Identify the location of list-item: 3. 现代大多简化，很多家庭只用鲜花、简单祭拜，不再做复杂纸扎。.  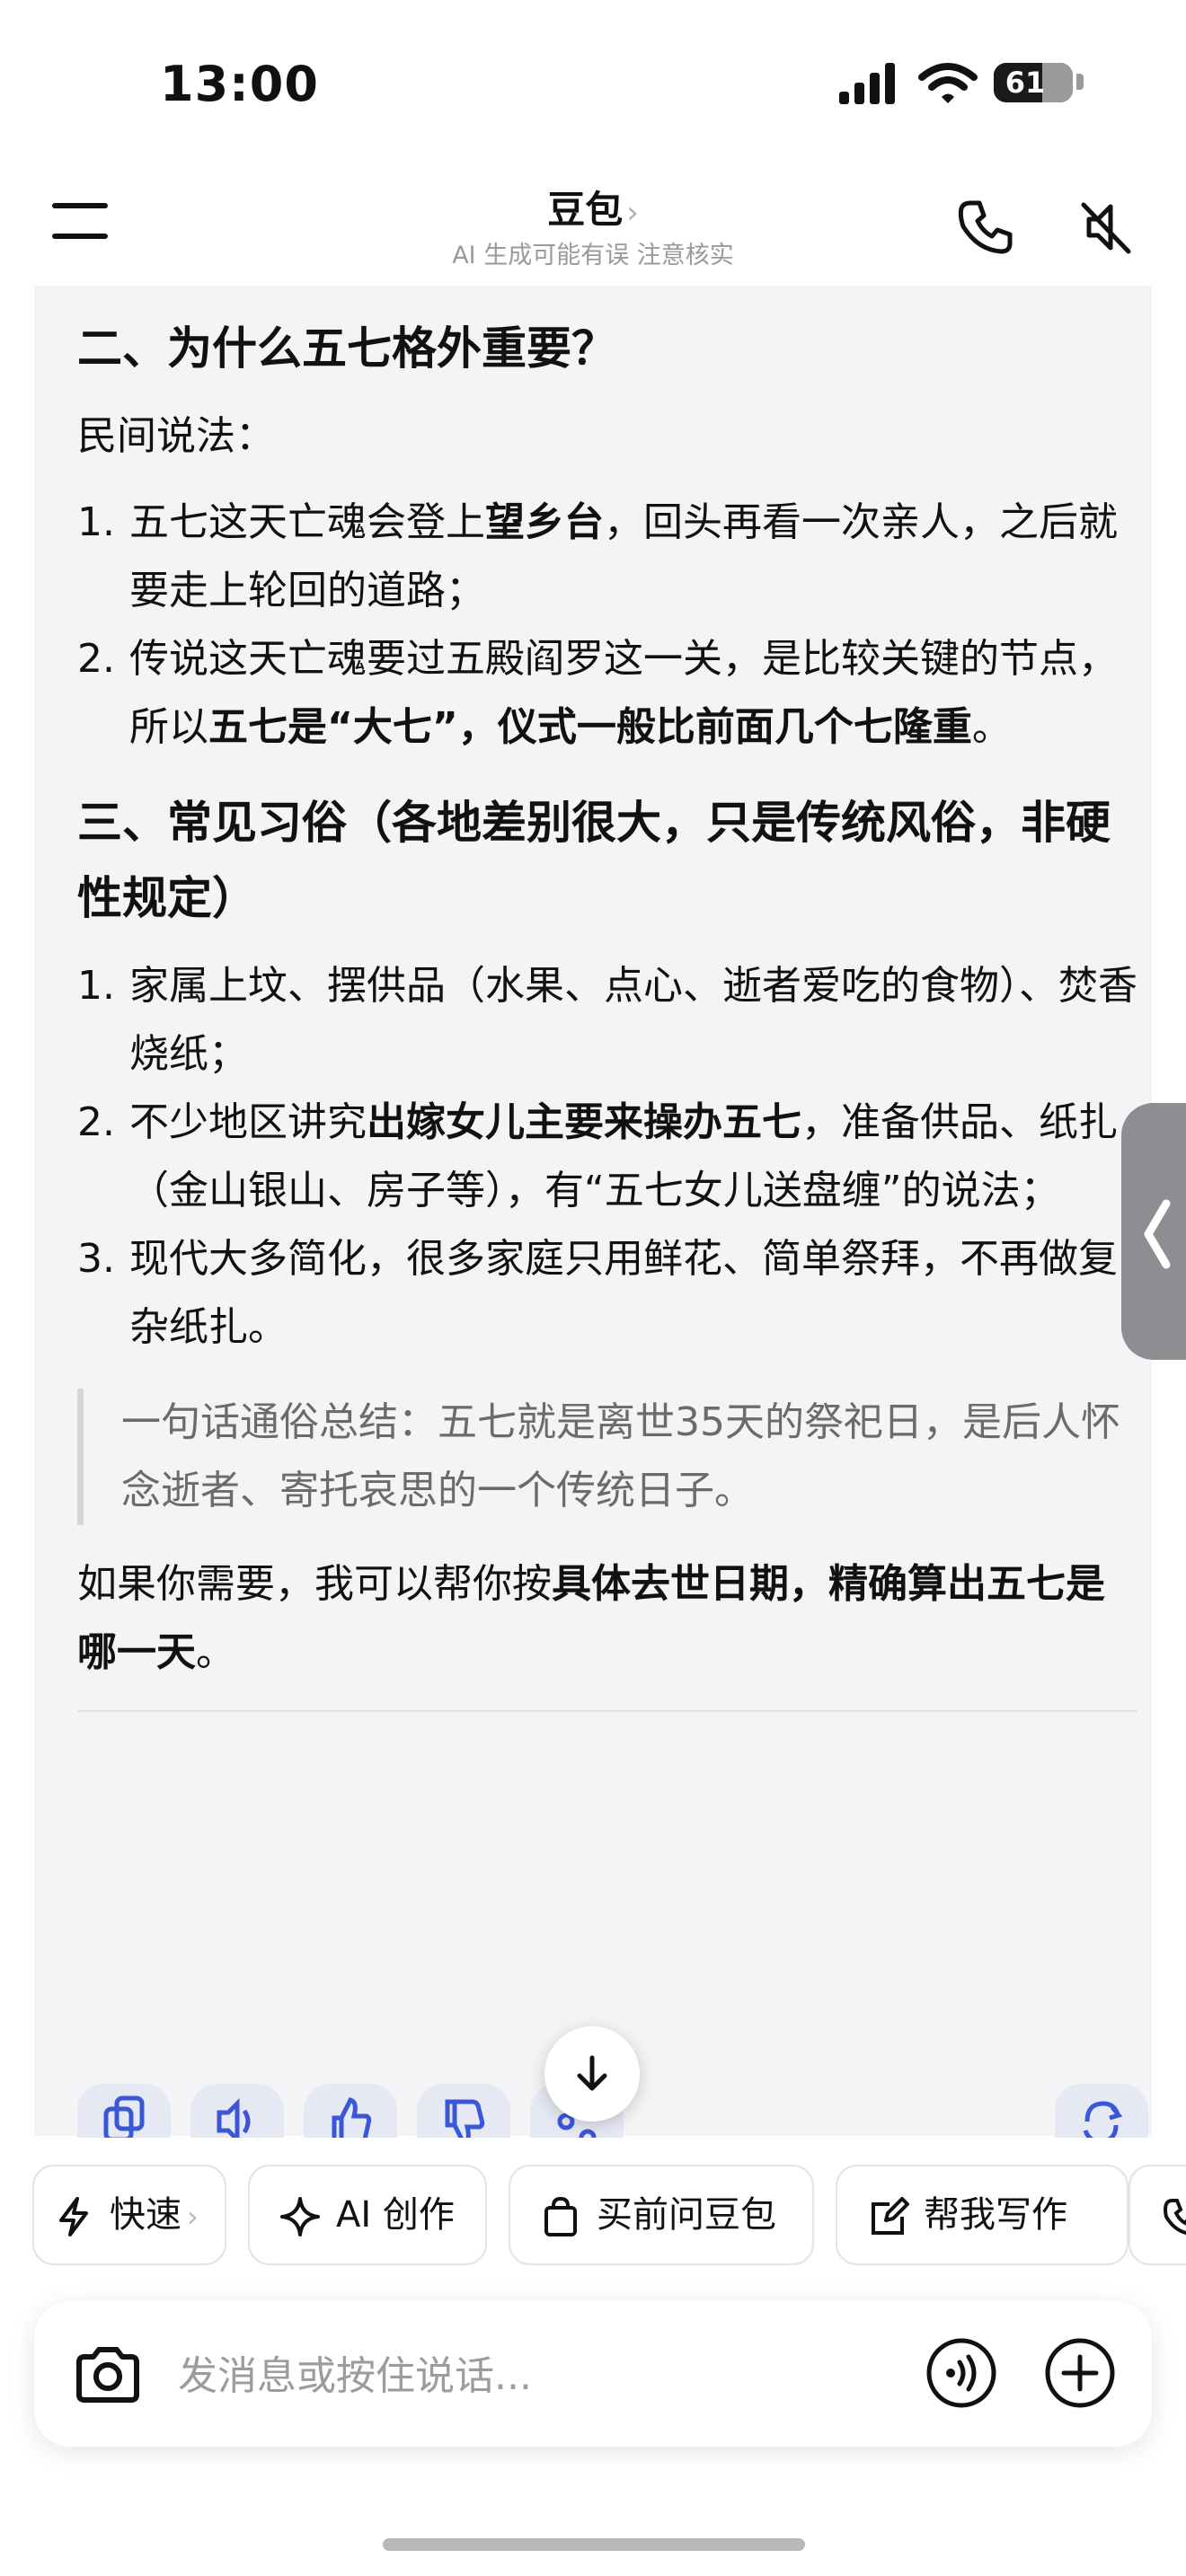
(607, 1293).